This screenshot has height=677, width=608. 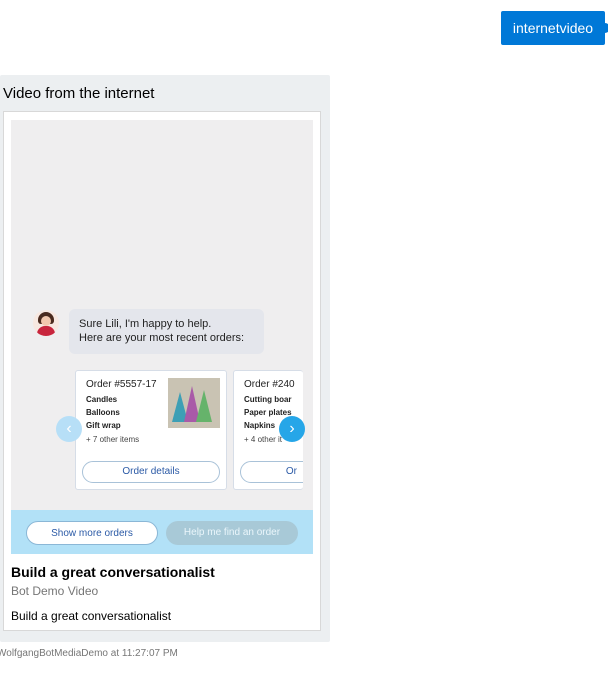 What do you see at coordinates (55, 591) in the screenshot?
I see `card-subtitle: Bot Demo Video` at bounding box center [55, 591].